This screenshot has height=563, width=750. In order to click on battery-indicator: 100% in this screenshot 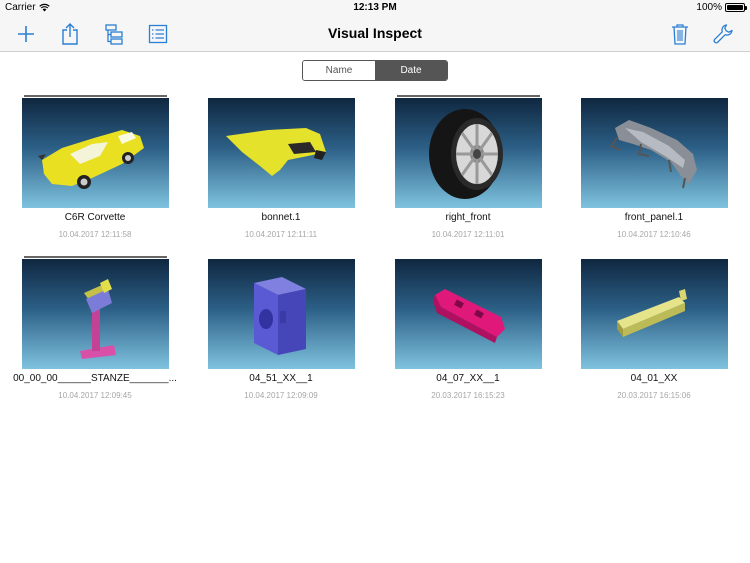, I will do `click(721, 7)`.